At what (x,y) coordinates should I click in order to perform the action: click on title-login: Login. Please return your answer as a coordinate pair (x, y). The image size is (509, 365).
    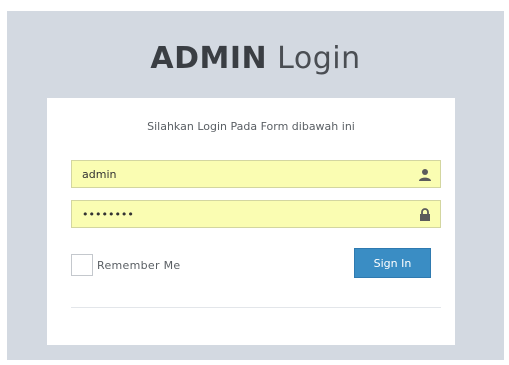
    Looking at the image, I should click on (319, 58).